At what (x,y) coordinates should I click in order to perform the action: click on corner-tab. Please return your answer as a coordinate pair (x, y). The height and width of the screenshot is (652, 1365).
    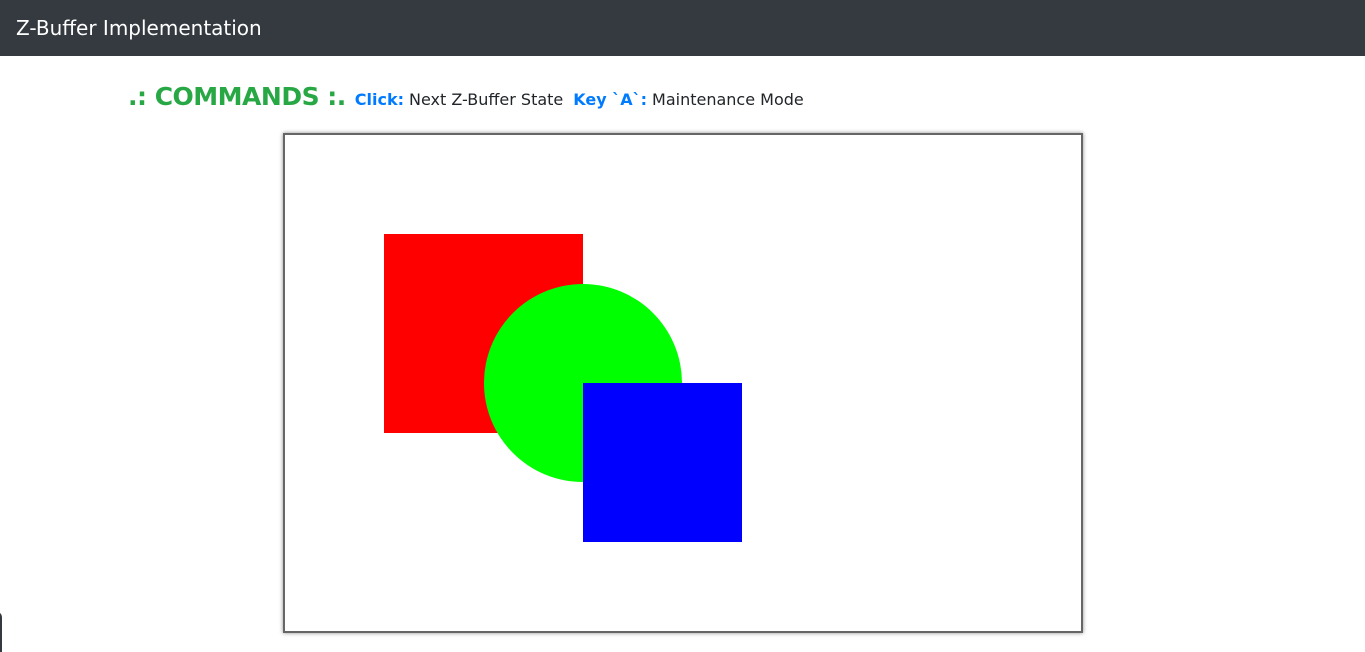
    Looking at the image, I should click on (1, 632).